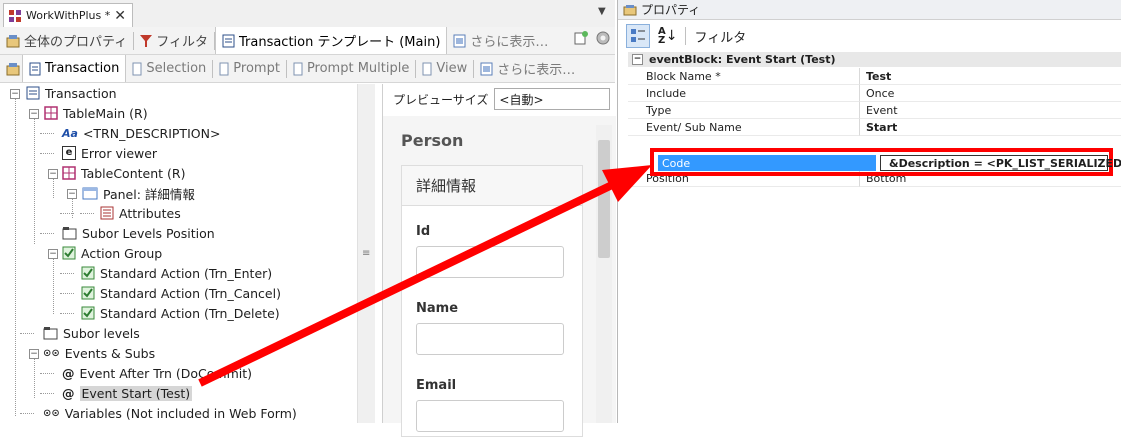 The width and height of the screenshot is (1121, 437). Describe the element at coordinates (436, 385) in the screenshot. I see `field-label-email: Email` at that location.